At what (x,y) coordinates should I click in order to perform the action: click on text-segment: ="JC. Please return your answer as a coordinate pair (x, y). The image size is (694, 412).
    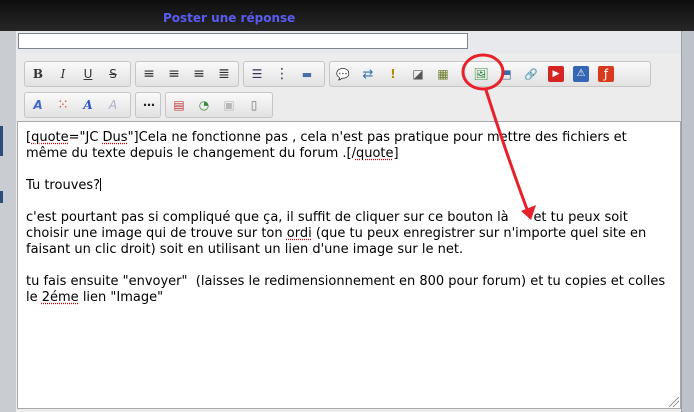
    Looking at the image, I should click on (85, 137).